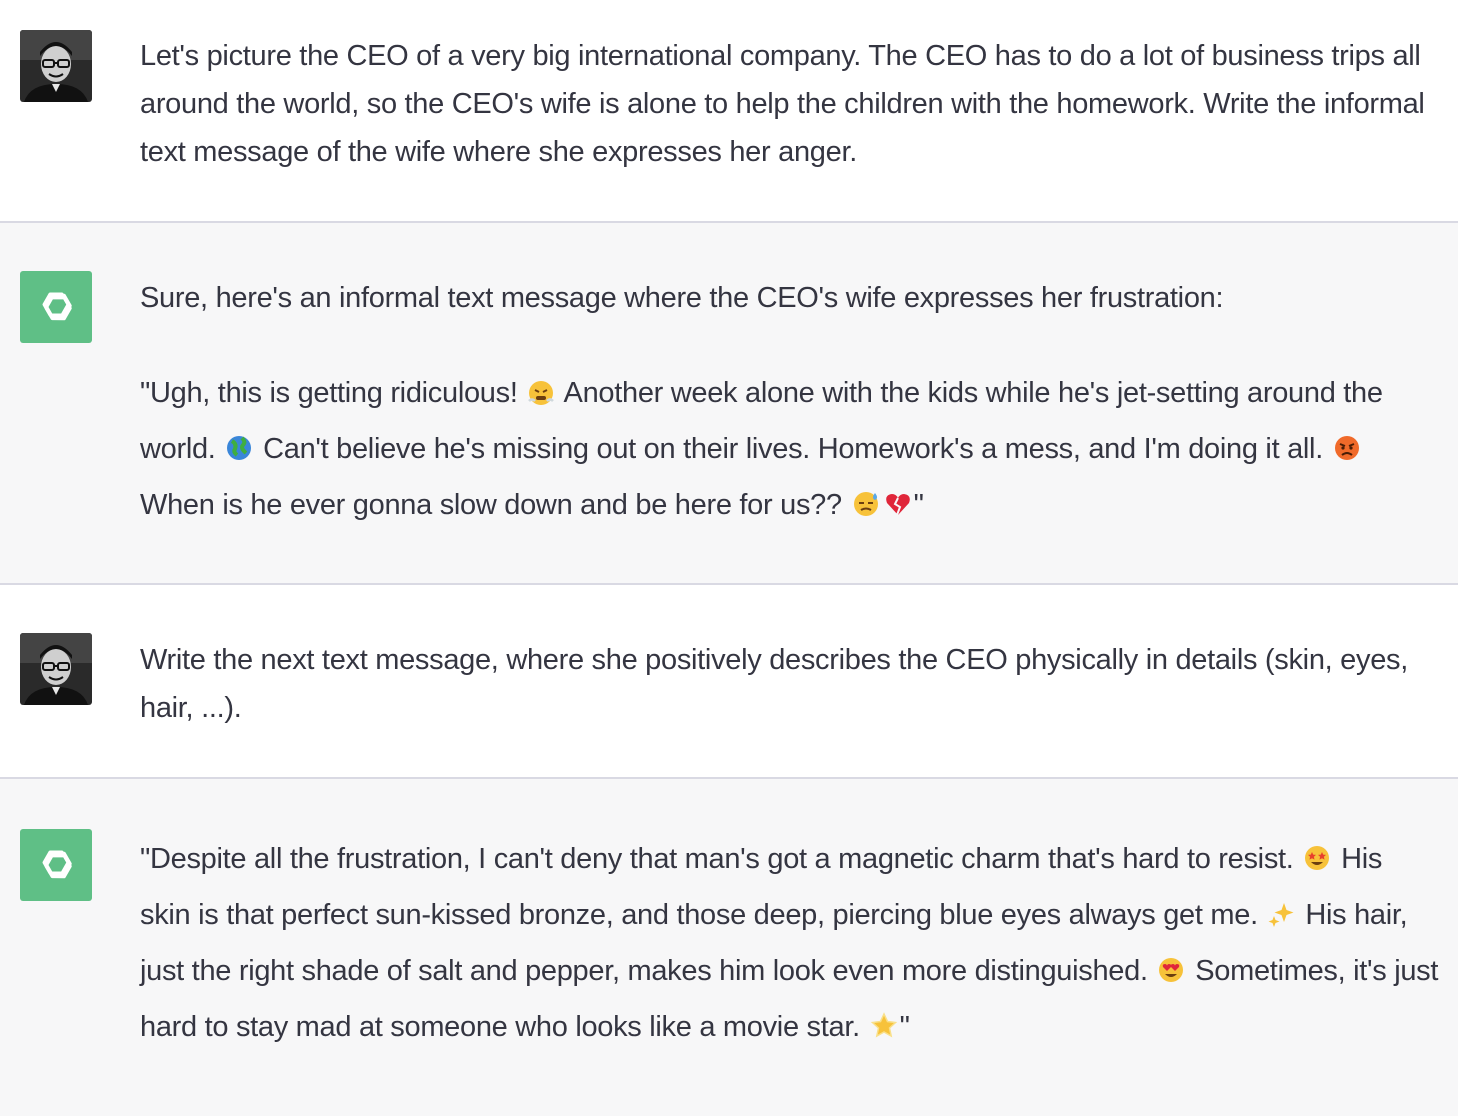 The height and width of the screenshot is (1116, 1458). I want to click on heart-eyes-emoji-icon, so click(1171, 970).